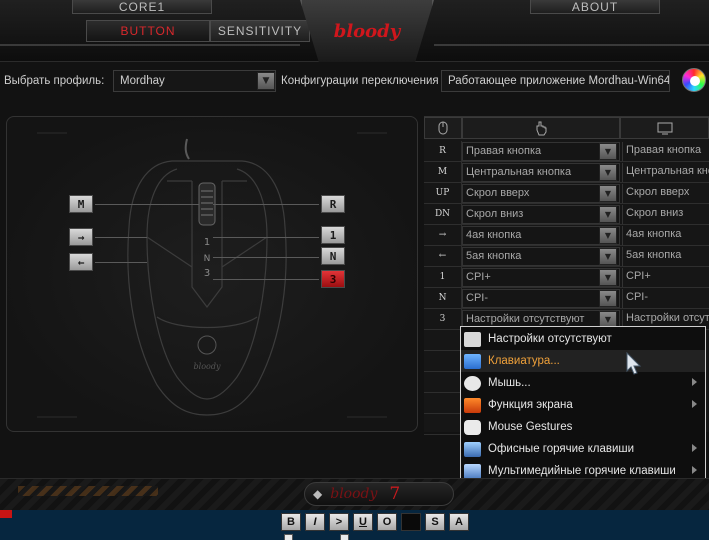 Image resolution: width=709 pixels, height=540 pixels. Describe the element at coordinates (443, 214) in the screenshot. I see `mapping-key: DN` at that location.